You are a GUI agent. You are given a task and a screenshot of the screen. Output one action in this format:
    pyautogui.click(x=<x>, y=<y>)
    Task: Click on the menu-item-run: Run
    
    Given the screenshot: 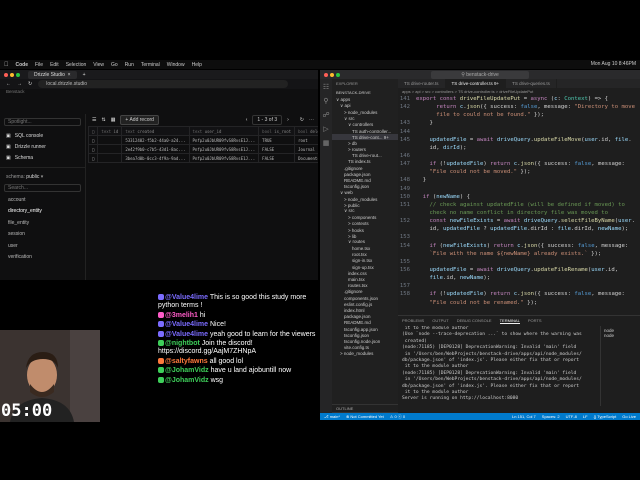 What is the action you would take?
    pyautogui.click(x=129, y=65)
    